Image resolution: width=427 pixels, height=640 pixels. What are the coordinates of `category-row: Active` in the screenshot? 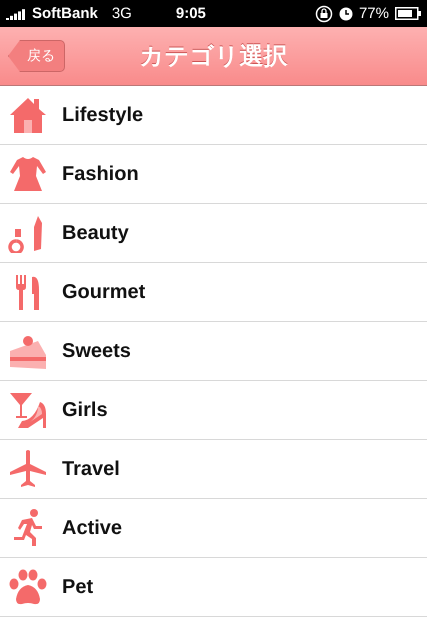 It's located at (213, 528).